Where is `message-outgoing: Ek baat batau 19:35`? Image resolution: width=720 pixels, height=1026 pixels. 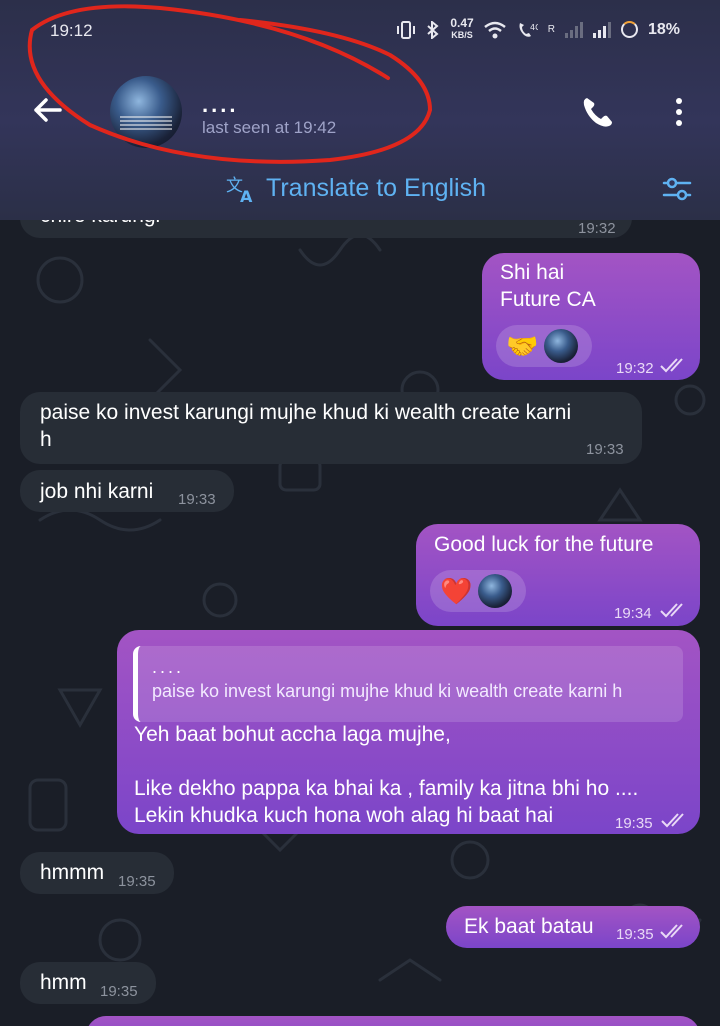 message-outgoing: Ek baat batau 19:35 is located at coordinates (573, 927).